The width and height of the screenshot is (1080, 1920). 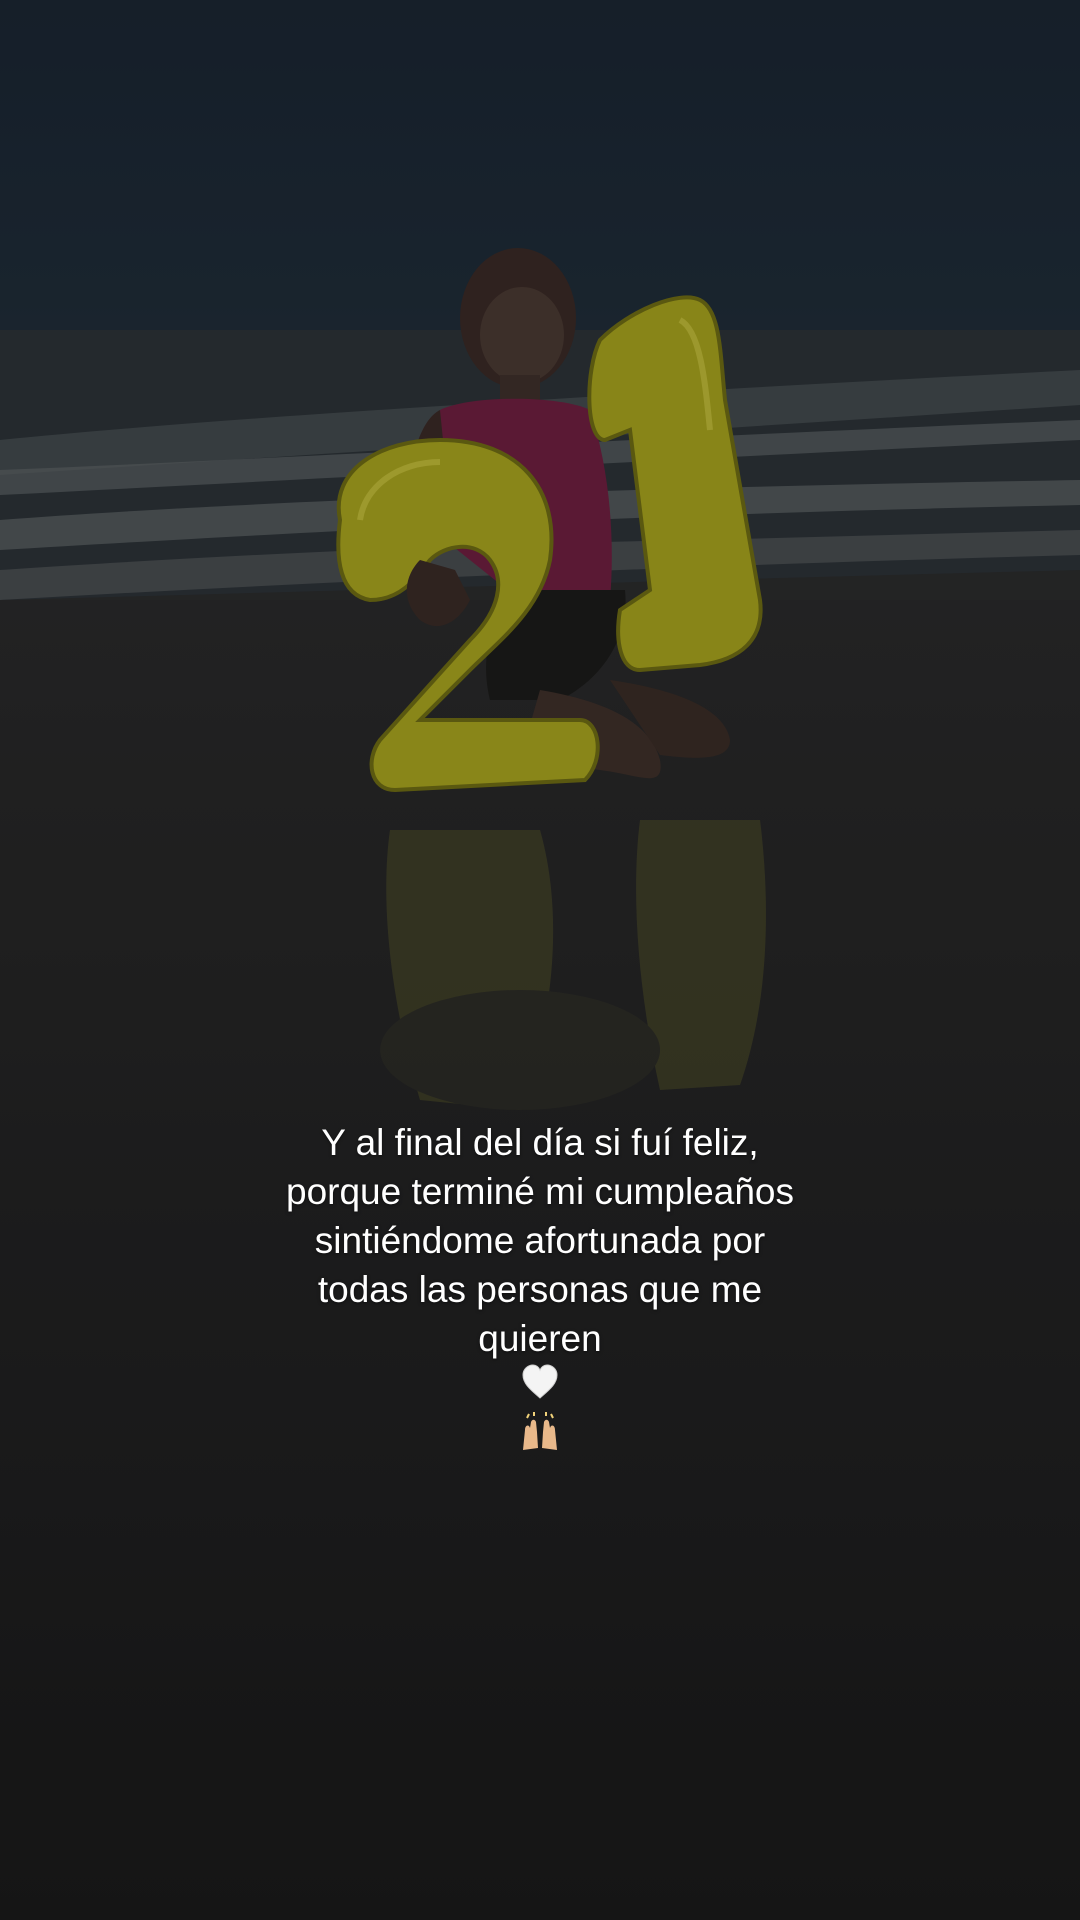 What do you see at coordinates (540, 1438) in the screenshot?
I see `raising-hands-icon` at bounding box center [540, 1438].